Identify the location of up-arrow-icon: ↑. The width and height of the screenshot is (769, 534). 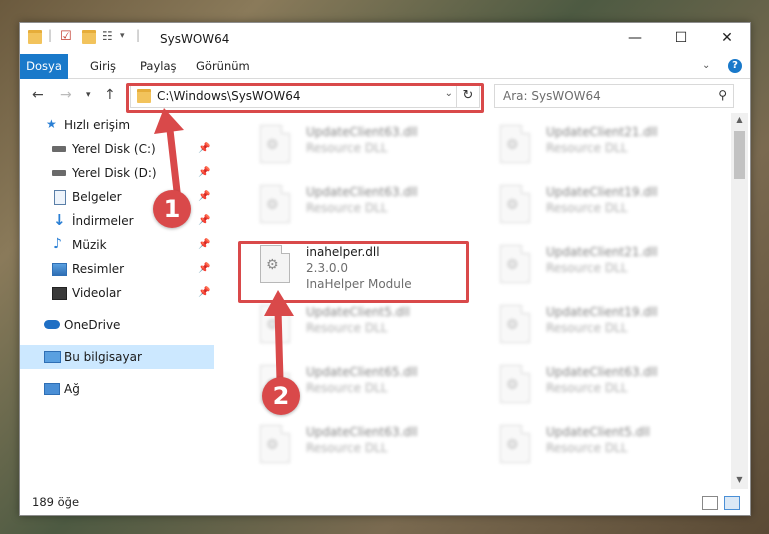
(110, 95).